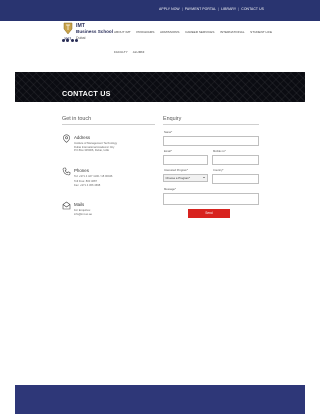 The height and width of the screenshot is (414, 320). What do you see at coordinates (95, 31) in the screenshot?
I see `logo-subtitle: Business School` at bounding box center [95, 31].